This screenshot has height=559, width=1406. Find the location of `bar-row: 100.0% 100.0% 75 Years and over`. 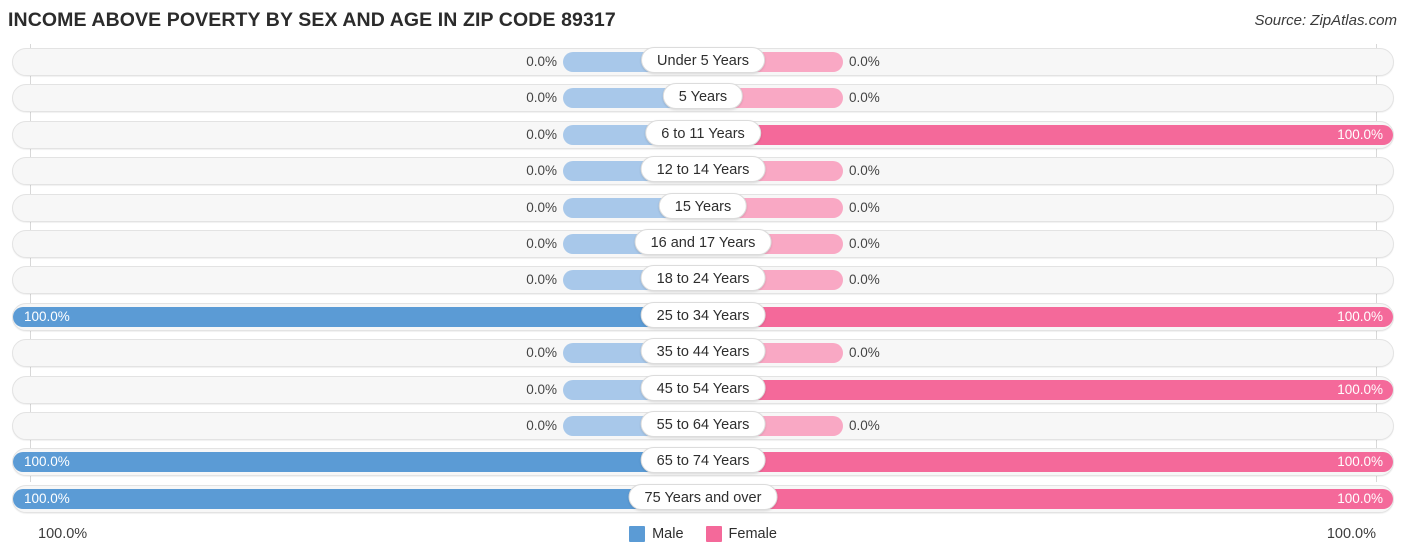

bar-row: 100.0% 100.0% 75 Years and over is located at coordinates (703, 499).